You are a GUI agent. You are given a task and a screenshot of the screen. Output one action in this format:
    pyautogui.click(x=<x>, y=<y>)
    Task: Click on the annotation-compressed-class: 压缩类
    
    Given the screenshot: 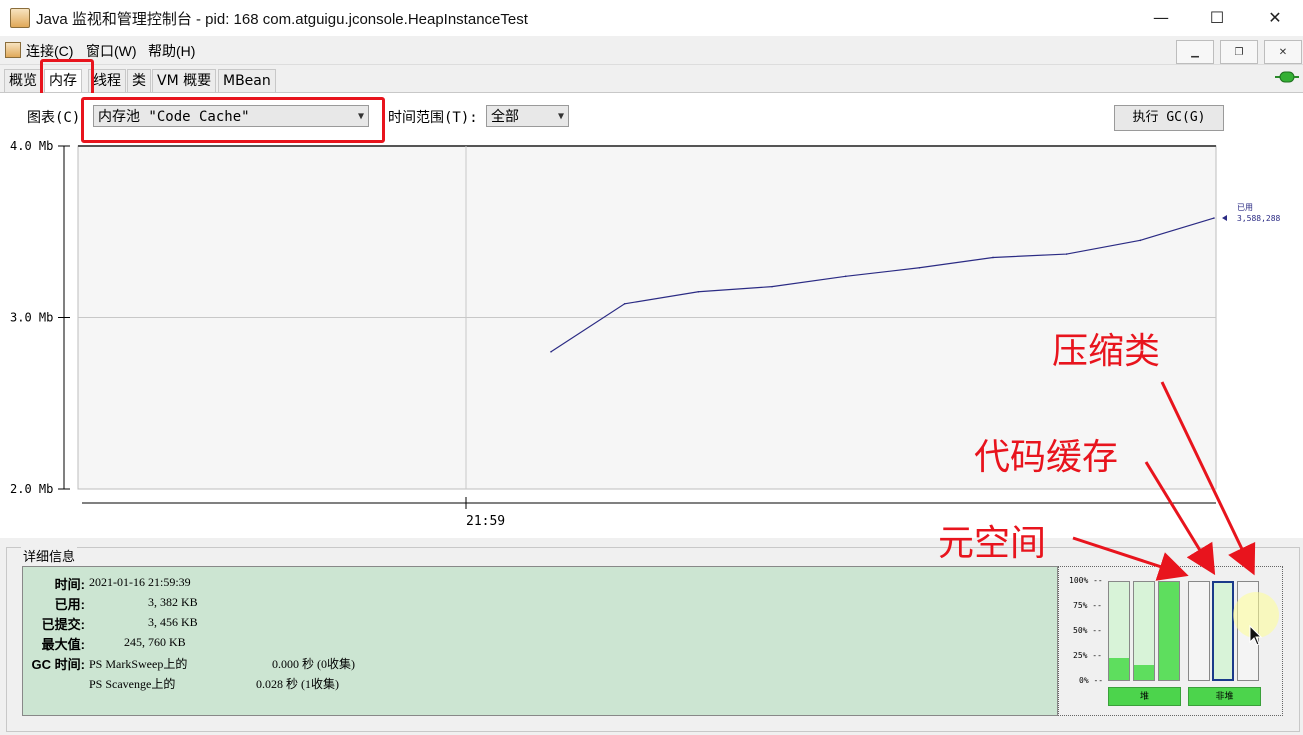 What is the action you would take?
    pyautogui.click(x=1106, y=351)
    